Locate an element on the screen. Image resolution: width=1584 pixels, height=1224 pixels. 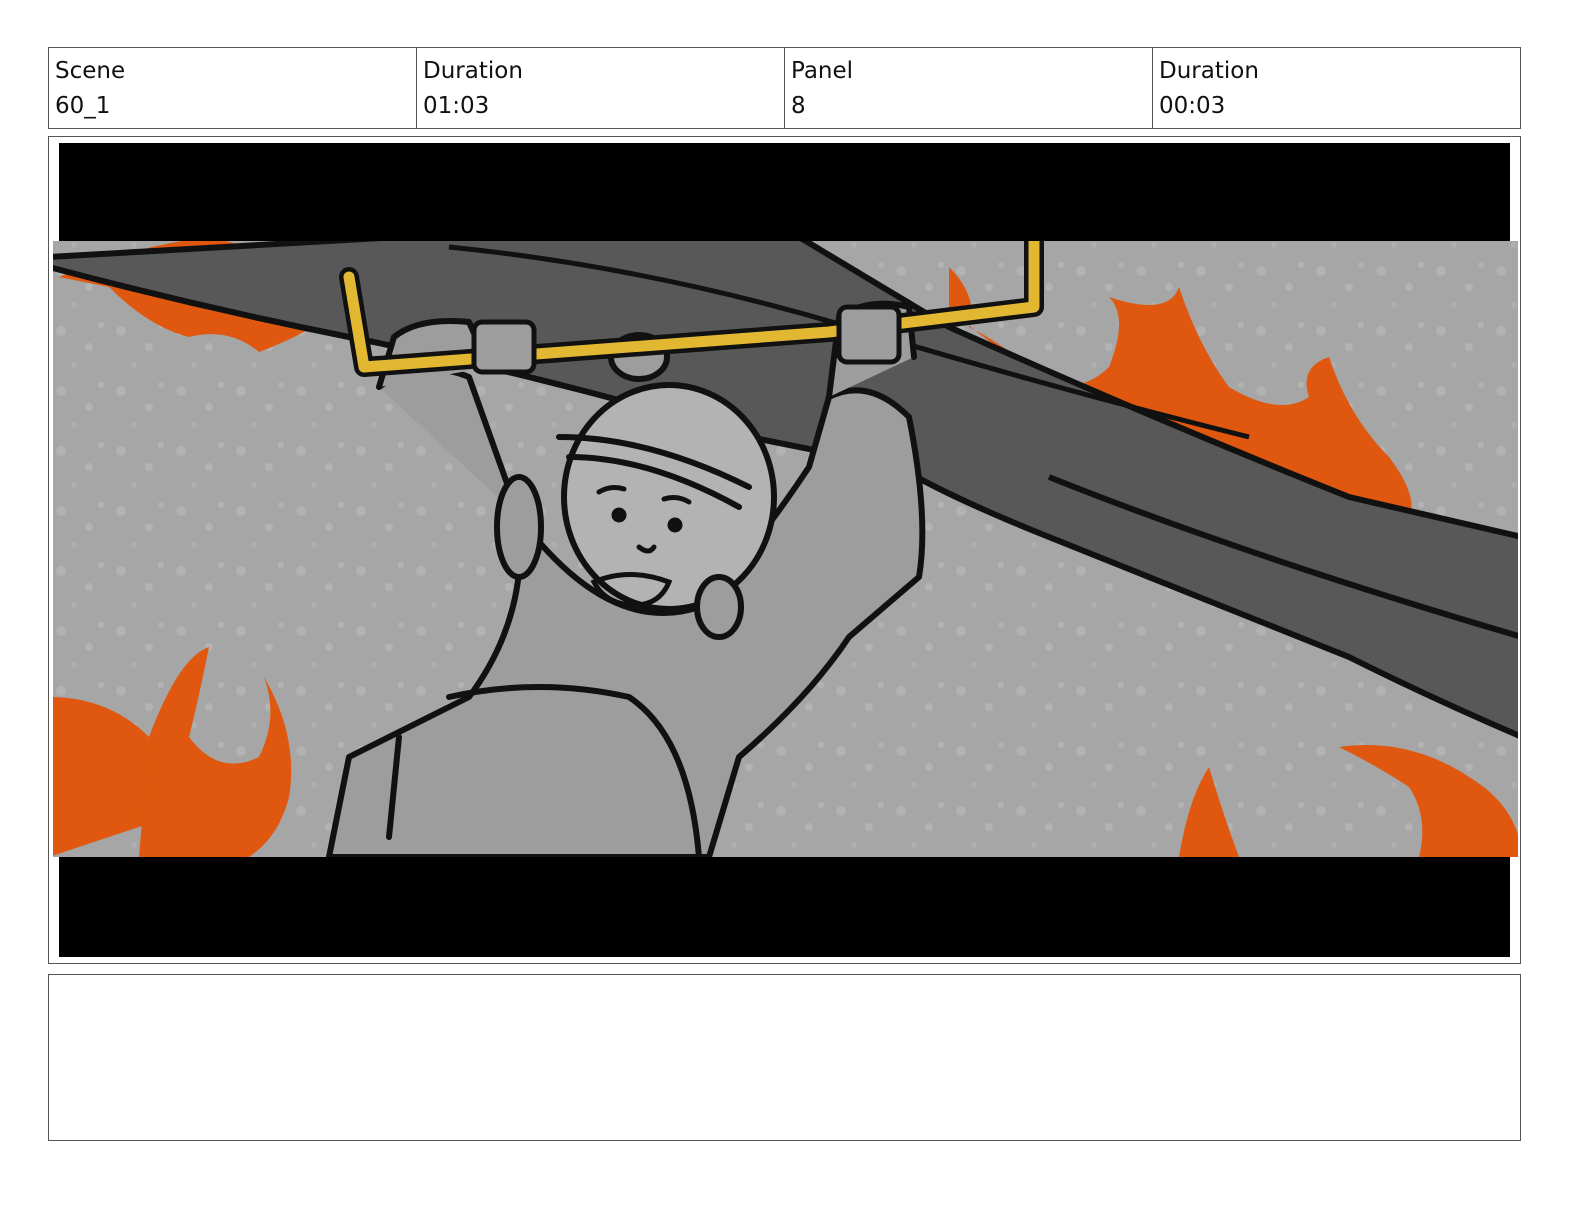
panel-value: 8 is located at coordinates (798, 106).